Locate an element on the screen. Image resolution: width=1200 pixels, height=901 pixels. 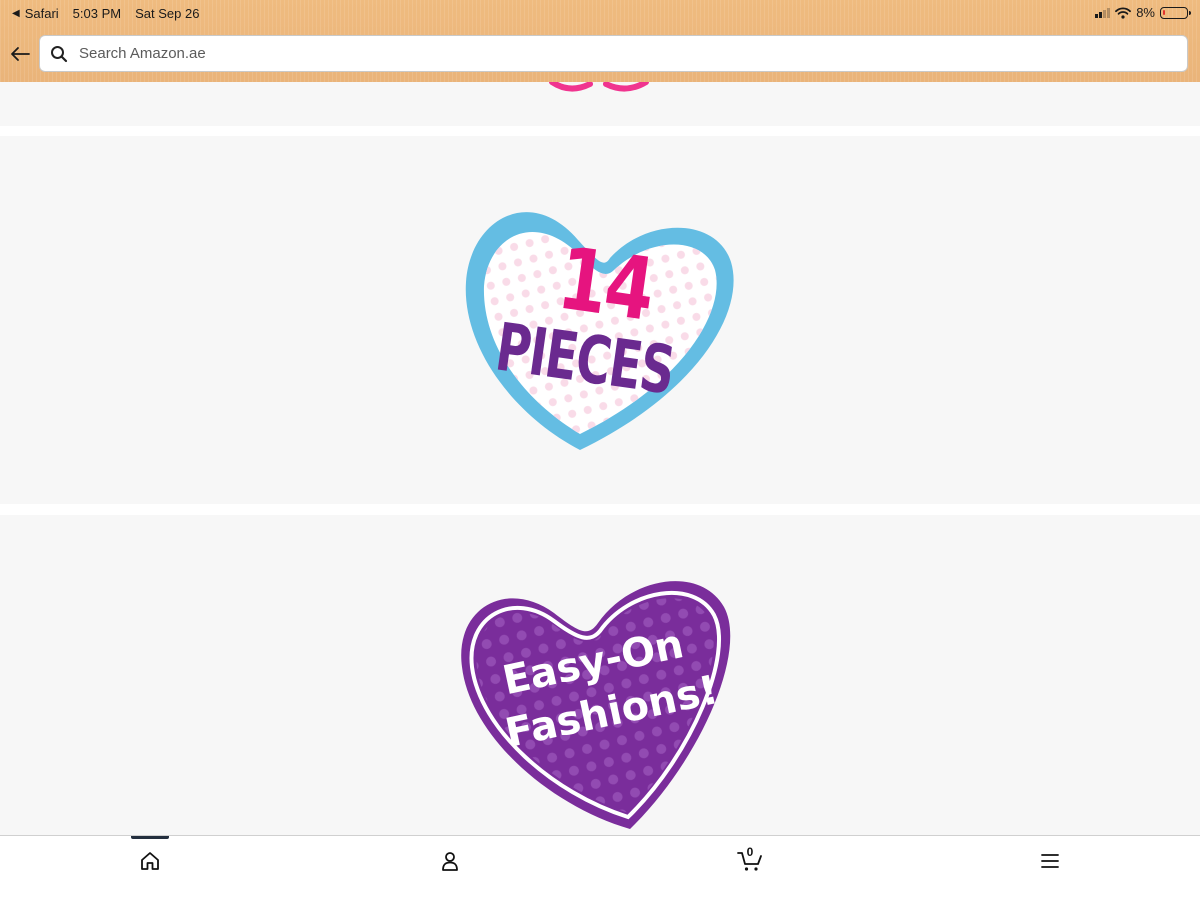
bottom-tab-bar: 0 is located at coordinates (600, 868).